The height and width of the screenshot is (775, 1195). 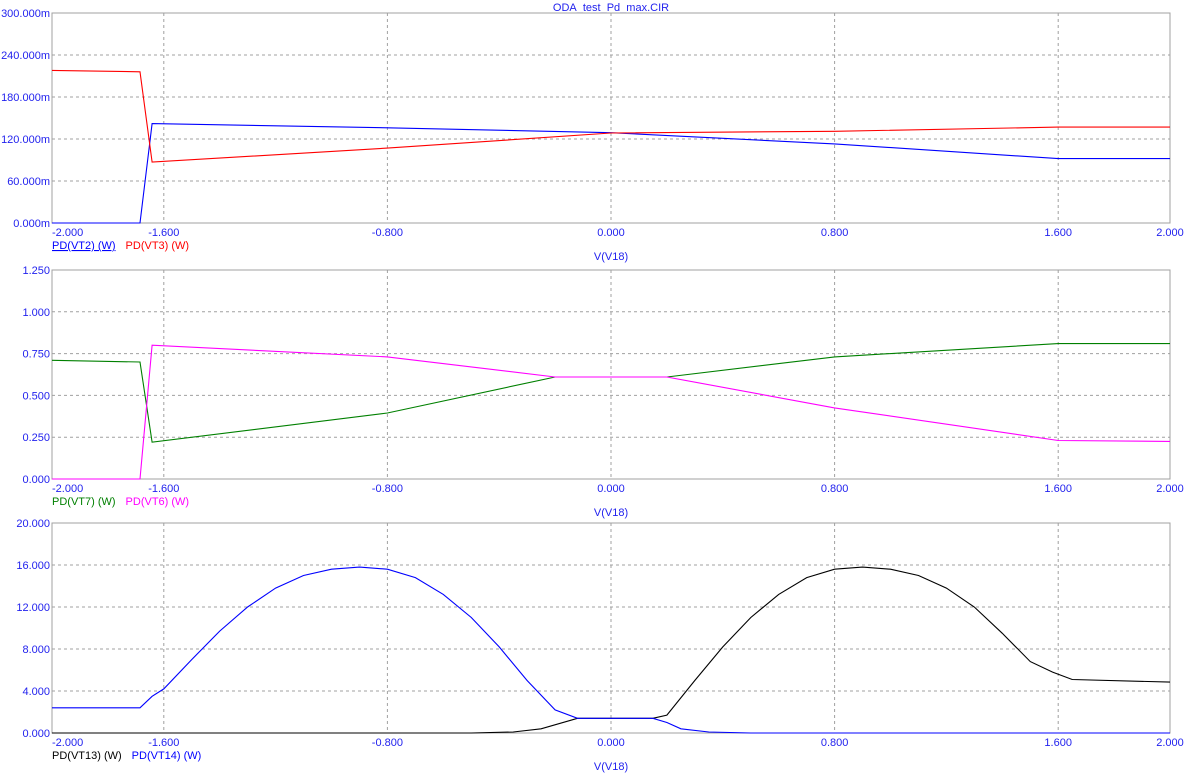 What do you see at coordinates (167, 756) in the screenshot?
I see `legend-entry: PD(VT14) (W)` at bounding box center [167, 756].